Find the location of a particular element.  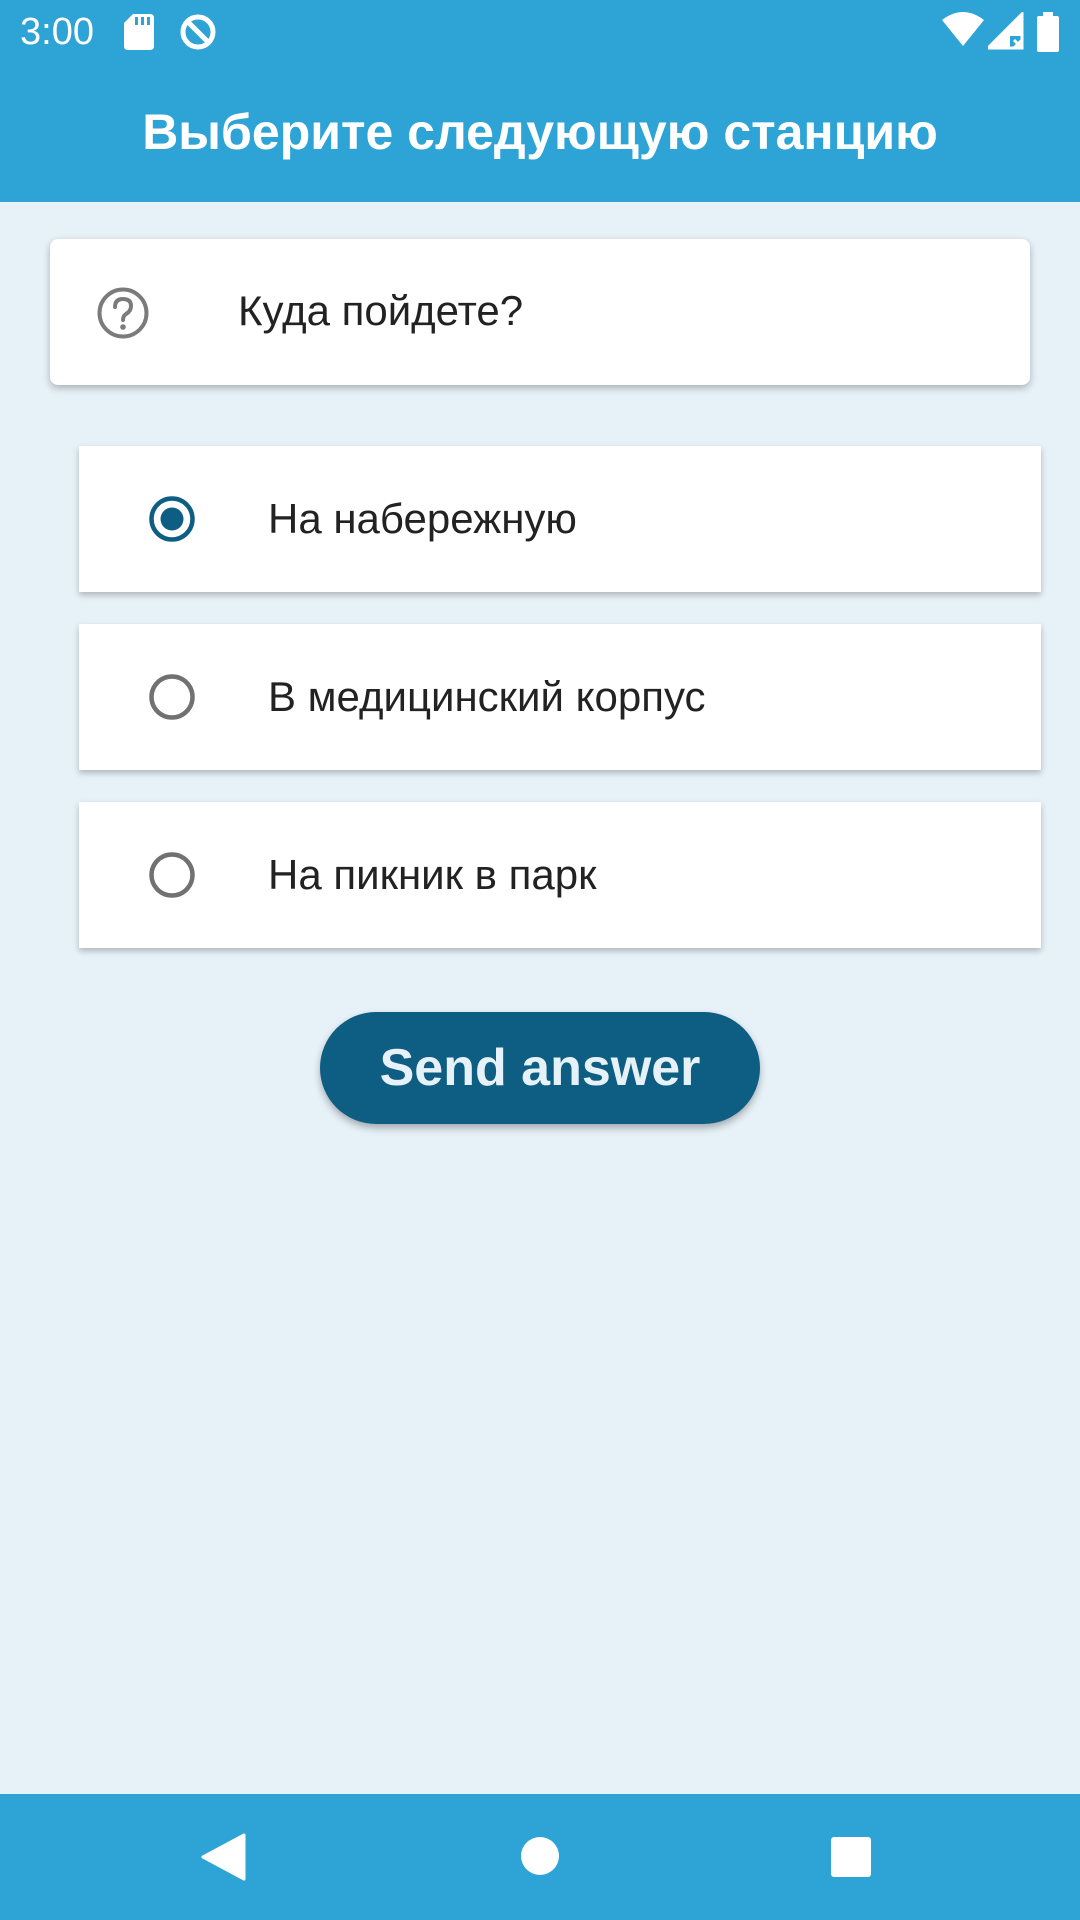

radio-selected-icon is located at coordinates (172, 519).